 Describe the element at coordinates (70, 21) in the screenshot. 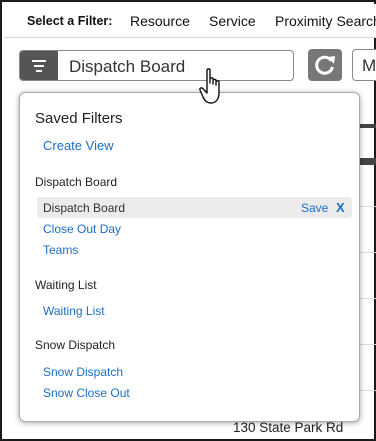

I see `filter-bar-label: Select a Filter:` at that location.